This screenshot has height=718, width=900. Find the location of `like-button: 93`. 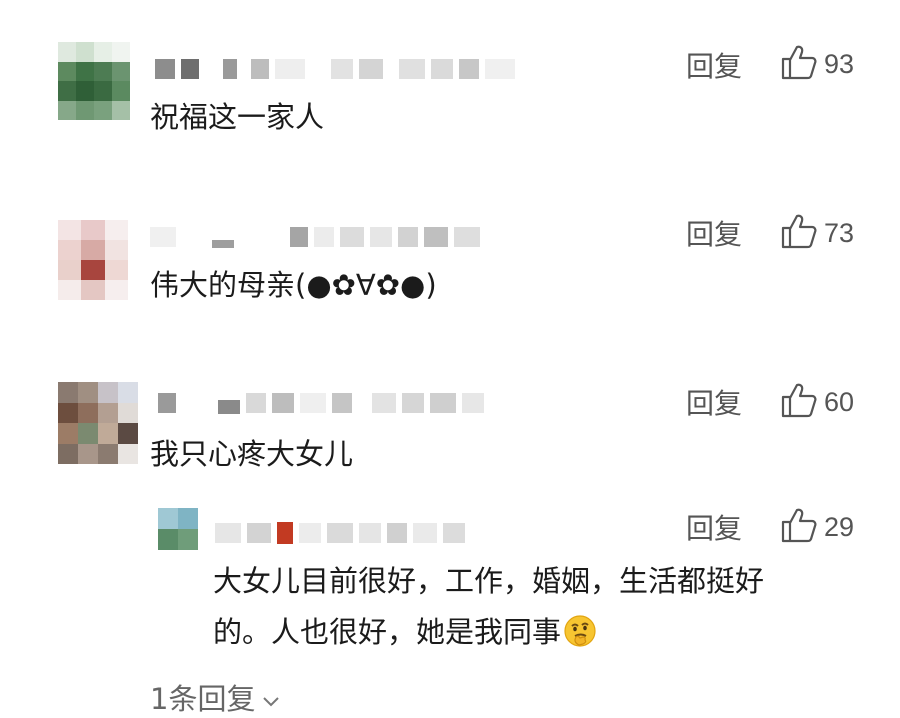

like-button: 93 is located at coordinates (817, 64).